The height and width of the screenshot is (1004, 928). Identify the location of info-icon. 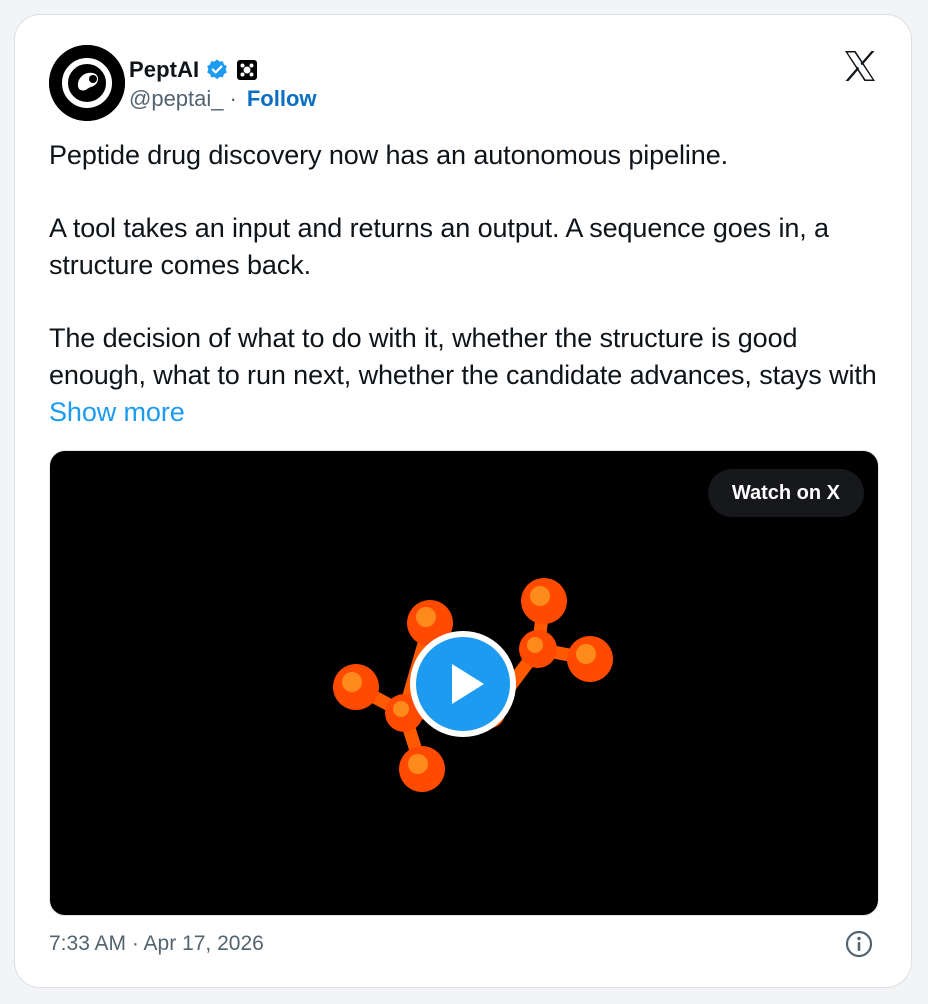
(859, 944).